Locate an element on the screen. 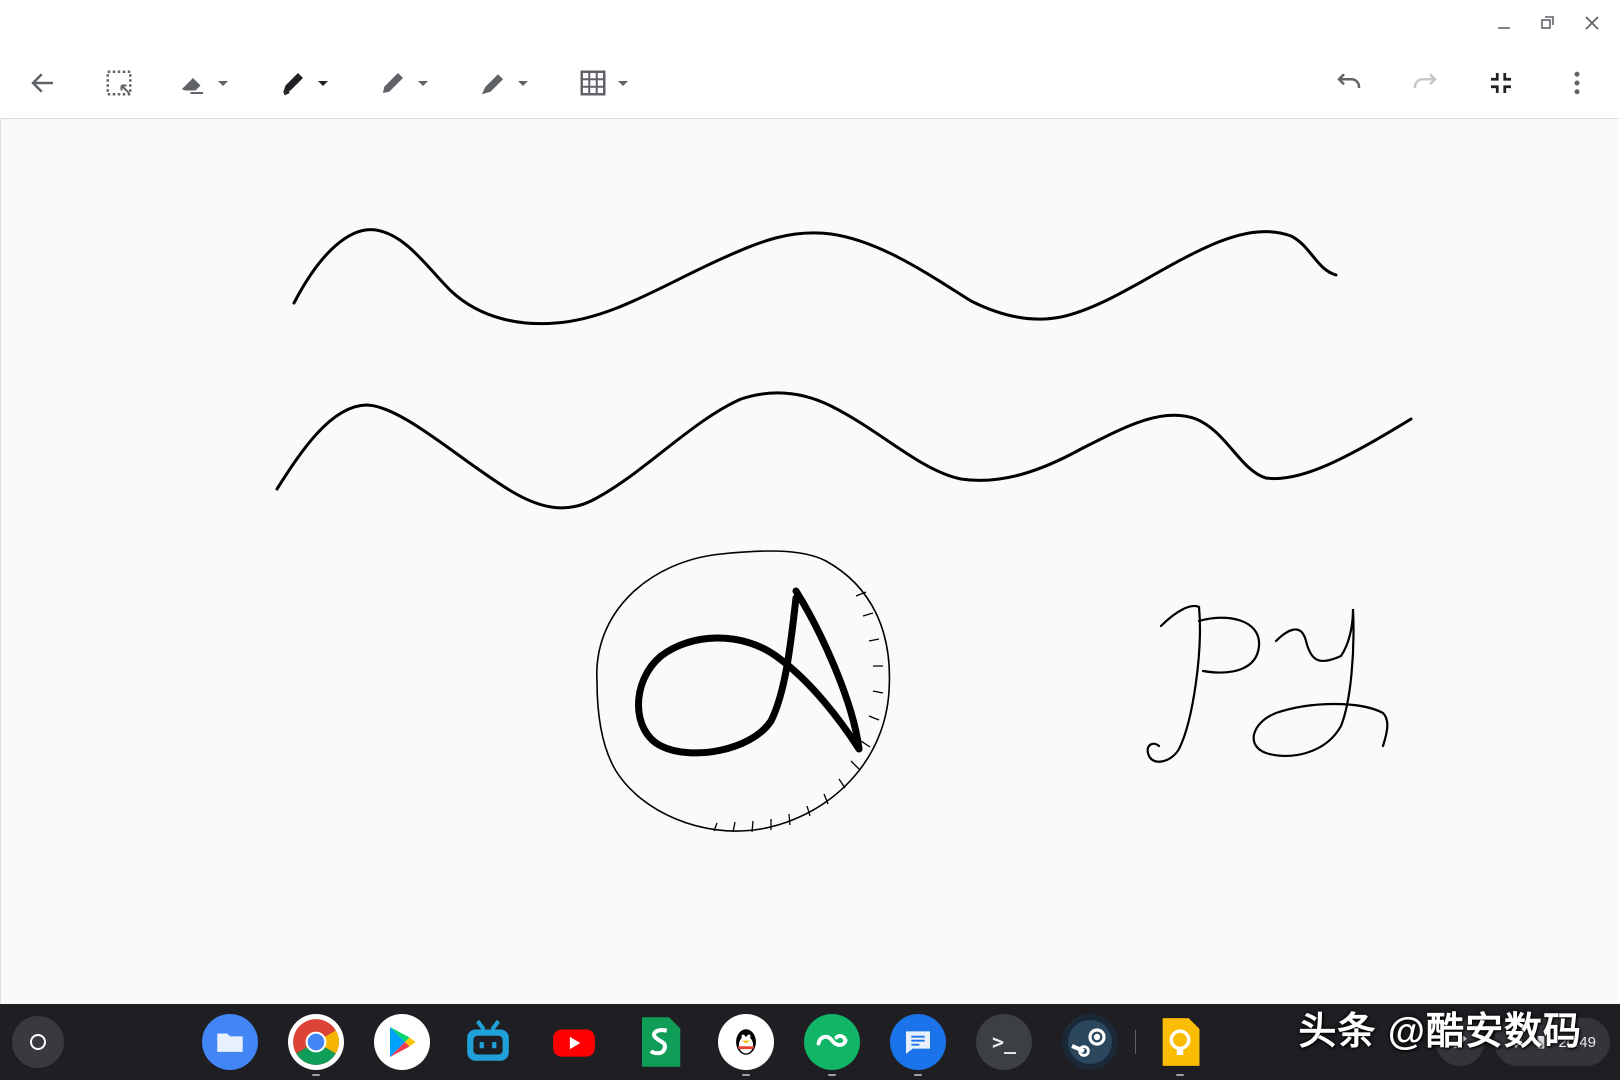 Image resolution: width=1620 pixels, height=1080 pixels. chrome-icon is located at coordinates (316, 1042).